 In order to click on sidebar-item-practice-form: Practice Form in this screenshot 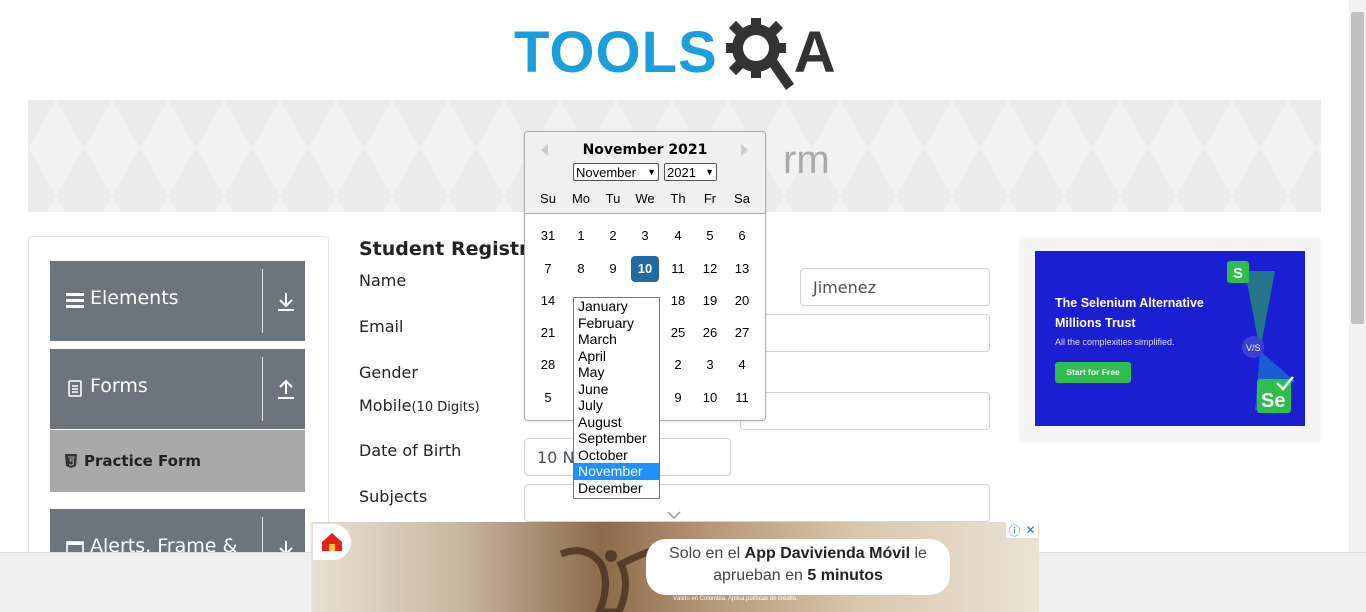, I will do `click(177, 461)`.